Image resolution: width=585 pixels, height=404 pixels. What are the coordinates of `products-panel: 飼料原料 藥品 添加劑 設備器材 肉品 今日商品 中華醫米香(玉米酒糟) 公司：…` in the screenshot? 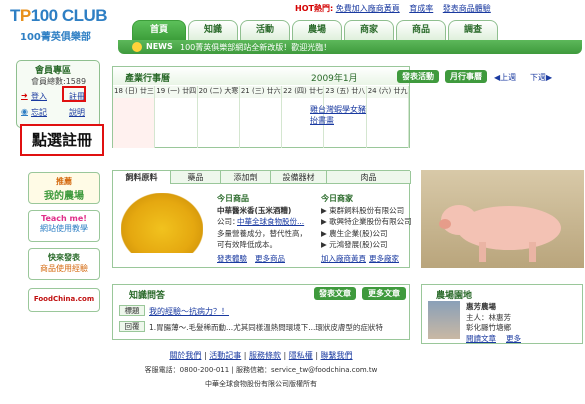 It's located at (262, 219).